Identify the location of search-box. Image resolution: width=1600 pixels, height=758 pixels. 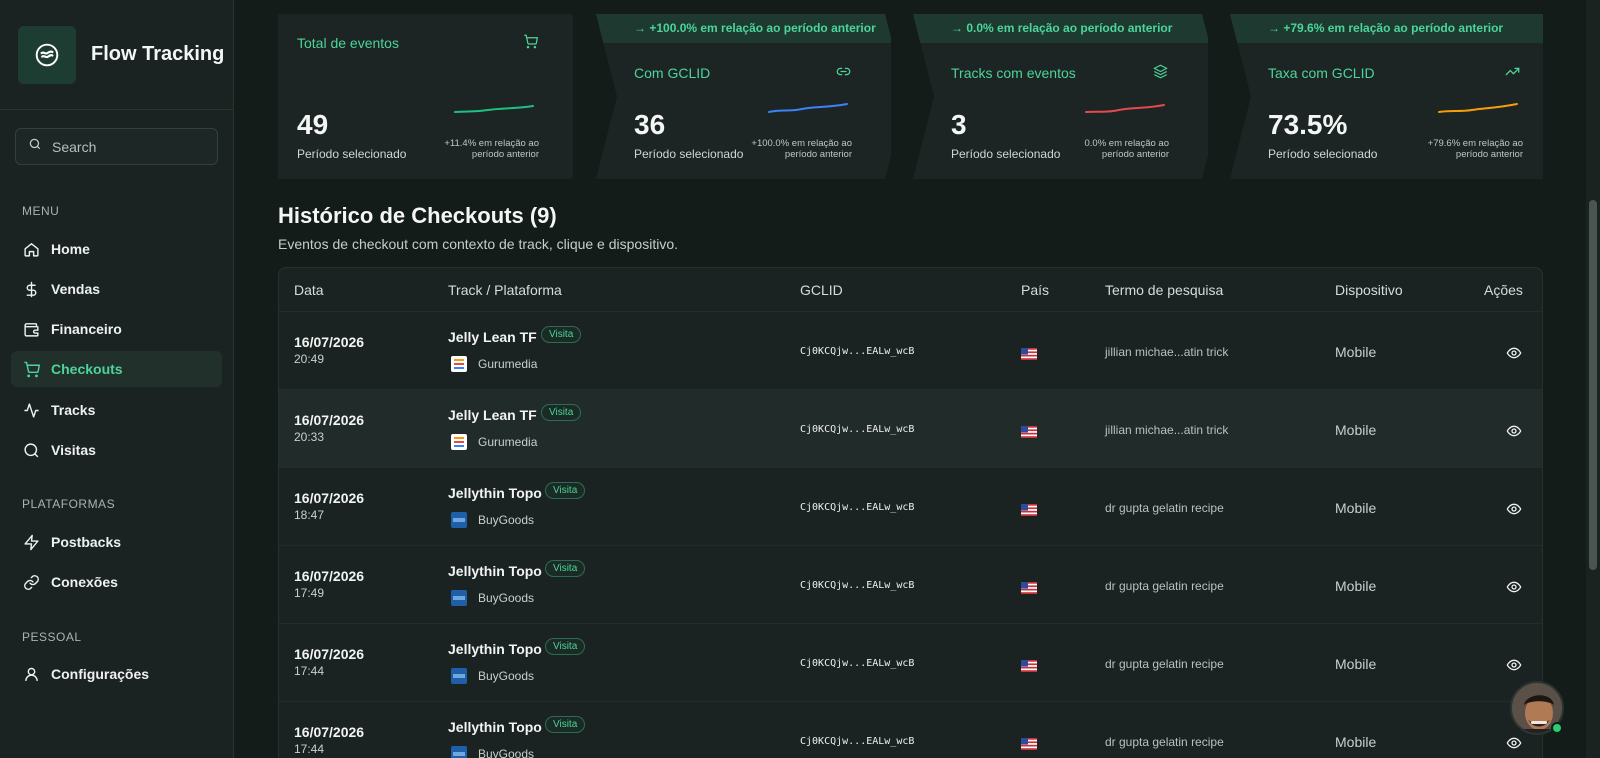
(116, 146).